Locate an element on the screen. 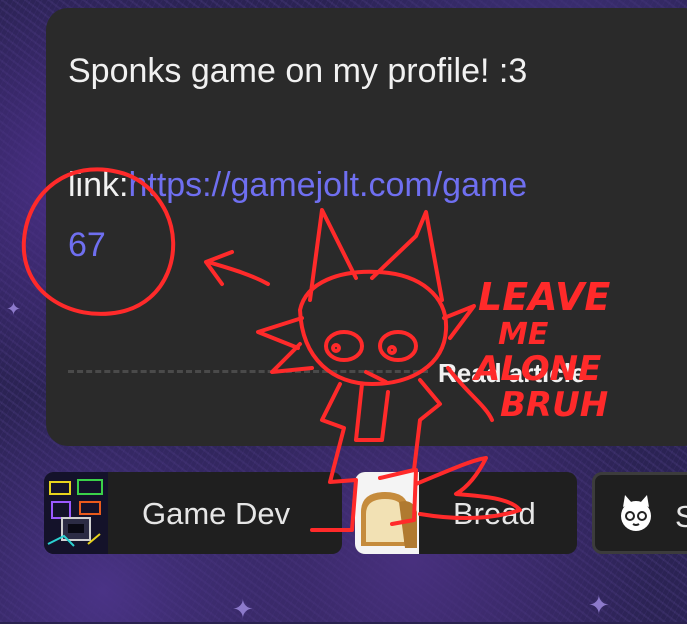 The image size is (687, 624). bread-thumbnail-icon is located at coordinates (387, 513).